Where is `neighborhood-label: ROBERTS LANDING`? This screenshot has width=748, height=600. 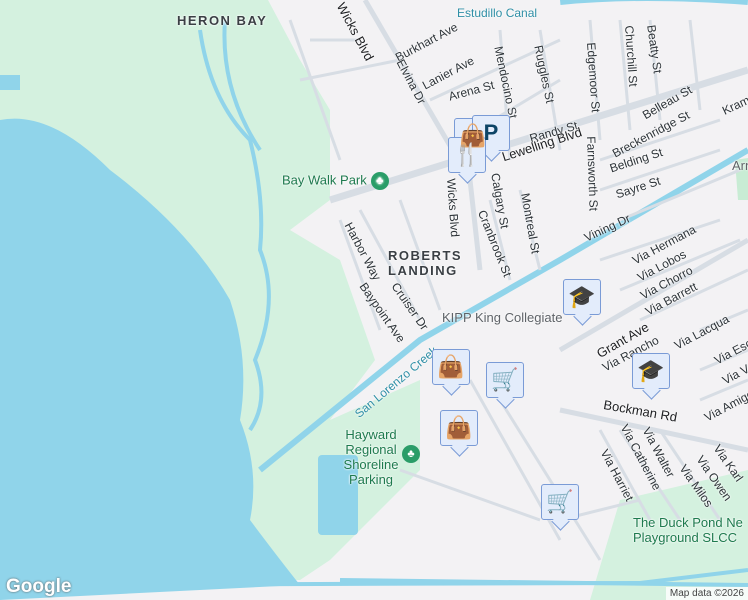 neighborhood-label: ROBERTS LANDING is located at coordinates (425, 263).